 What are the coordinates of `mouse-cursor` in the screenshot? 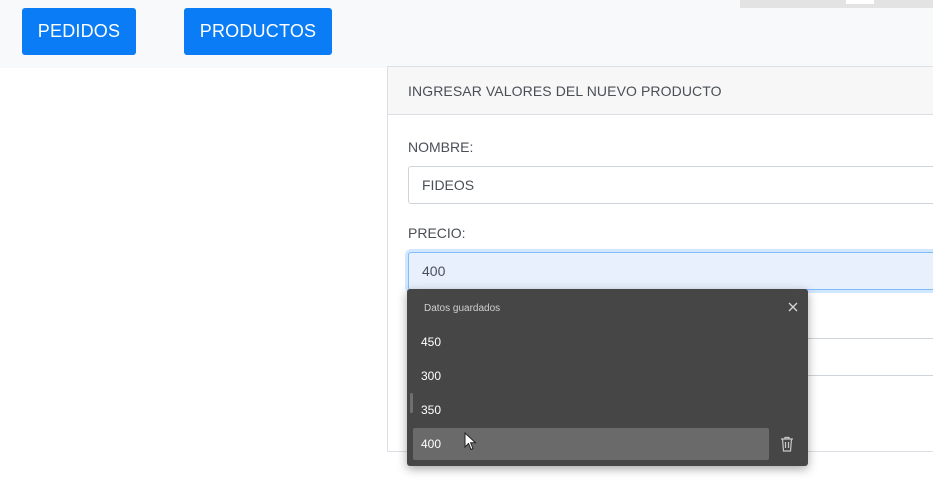 It's located at (470, 441).